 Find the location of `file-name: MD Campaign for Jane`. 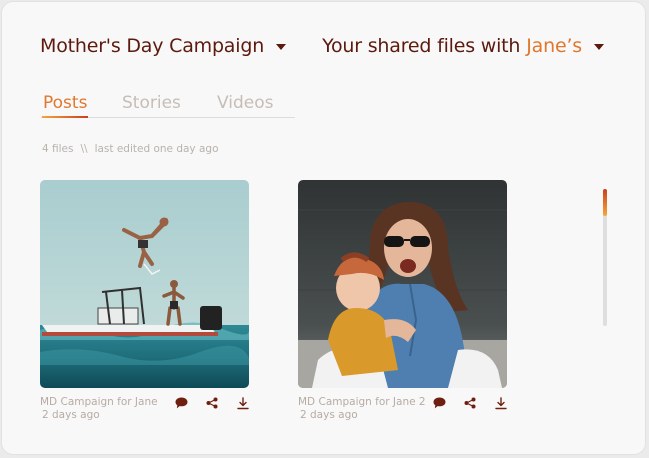

file-name: MD Campaign for Jane is located at coordinates (99, 402).